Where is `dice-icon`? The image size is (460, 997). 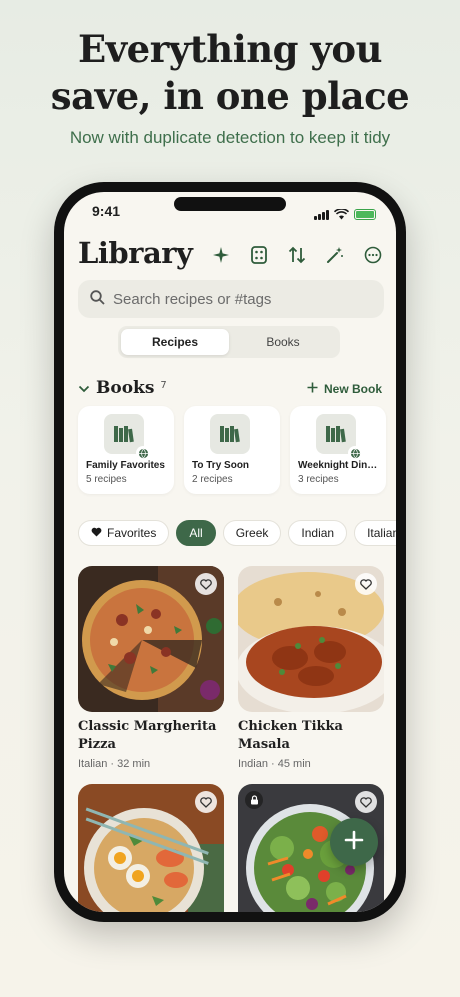 dice-icon is located at coordinates (258, 254).